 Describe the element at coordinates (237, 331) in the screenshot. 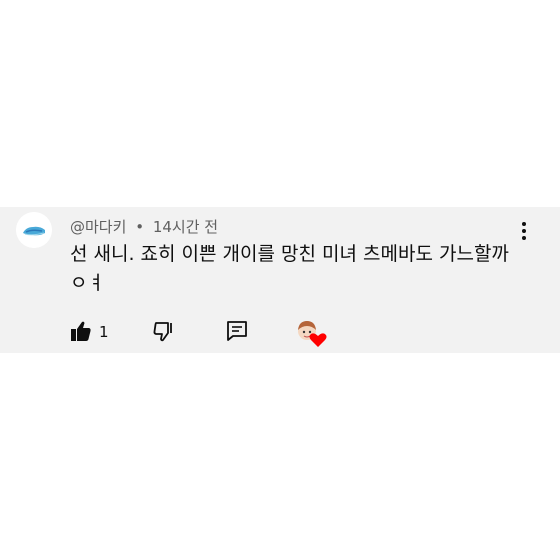

I see `reply-comment-icon` at that location.